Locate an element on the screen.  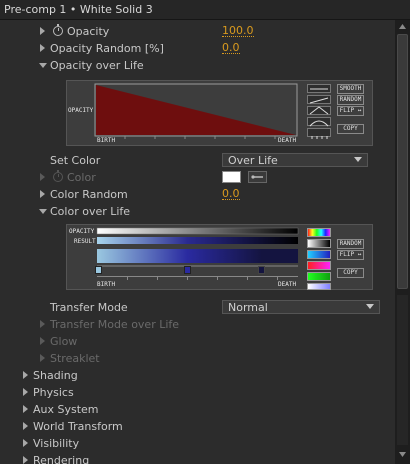
transfer-mode-value: Normal is located at coordinates (248, 307).